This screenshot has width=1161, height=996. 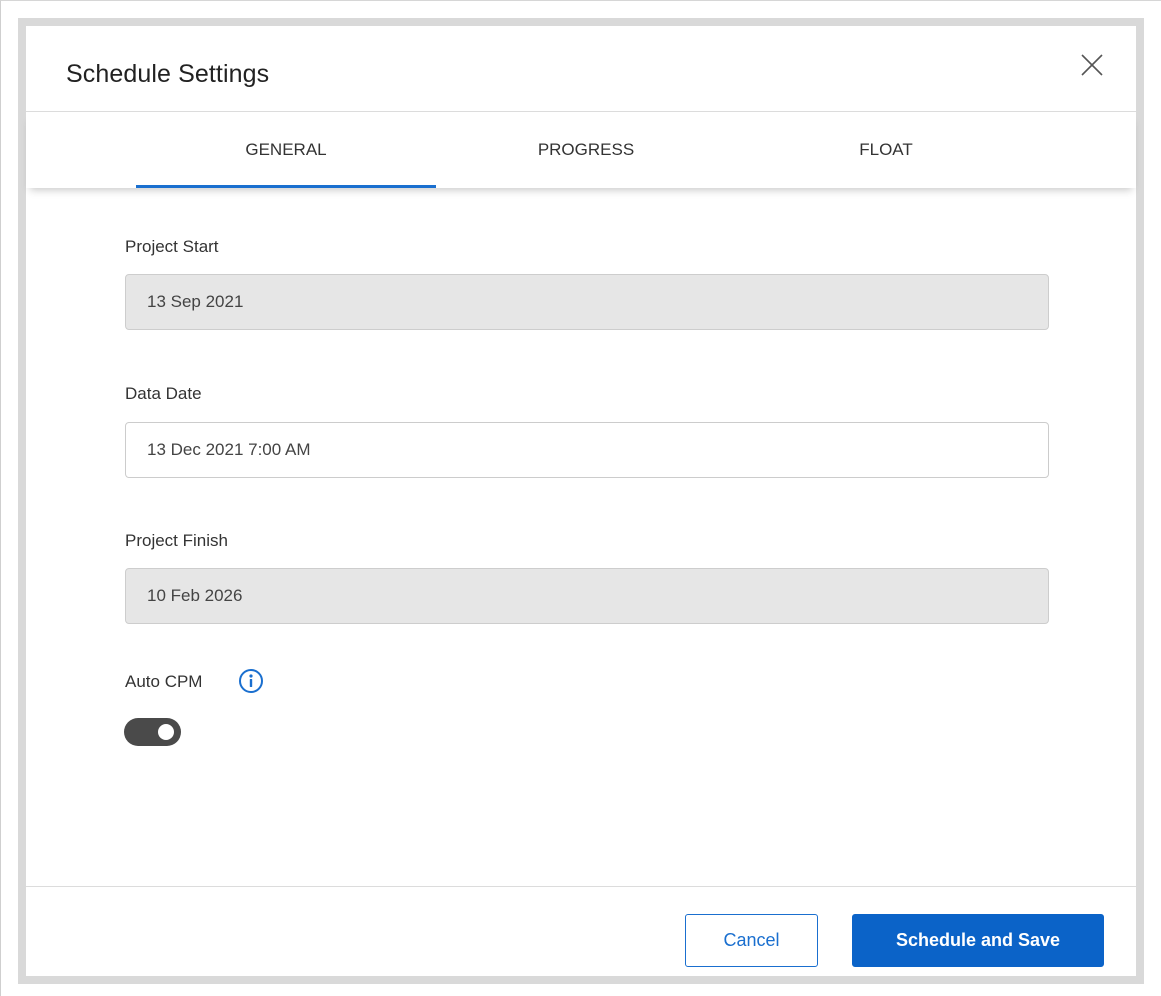 I want to click on tab-bar: GENERAL PROGRESS FLOAT, so click(x=581, y=150).